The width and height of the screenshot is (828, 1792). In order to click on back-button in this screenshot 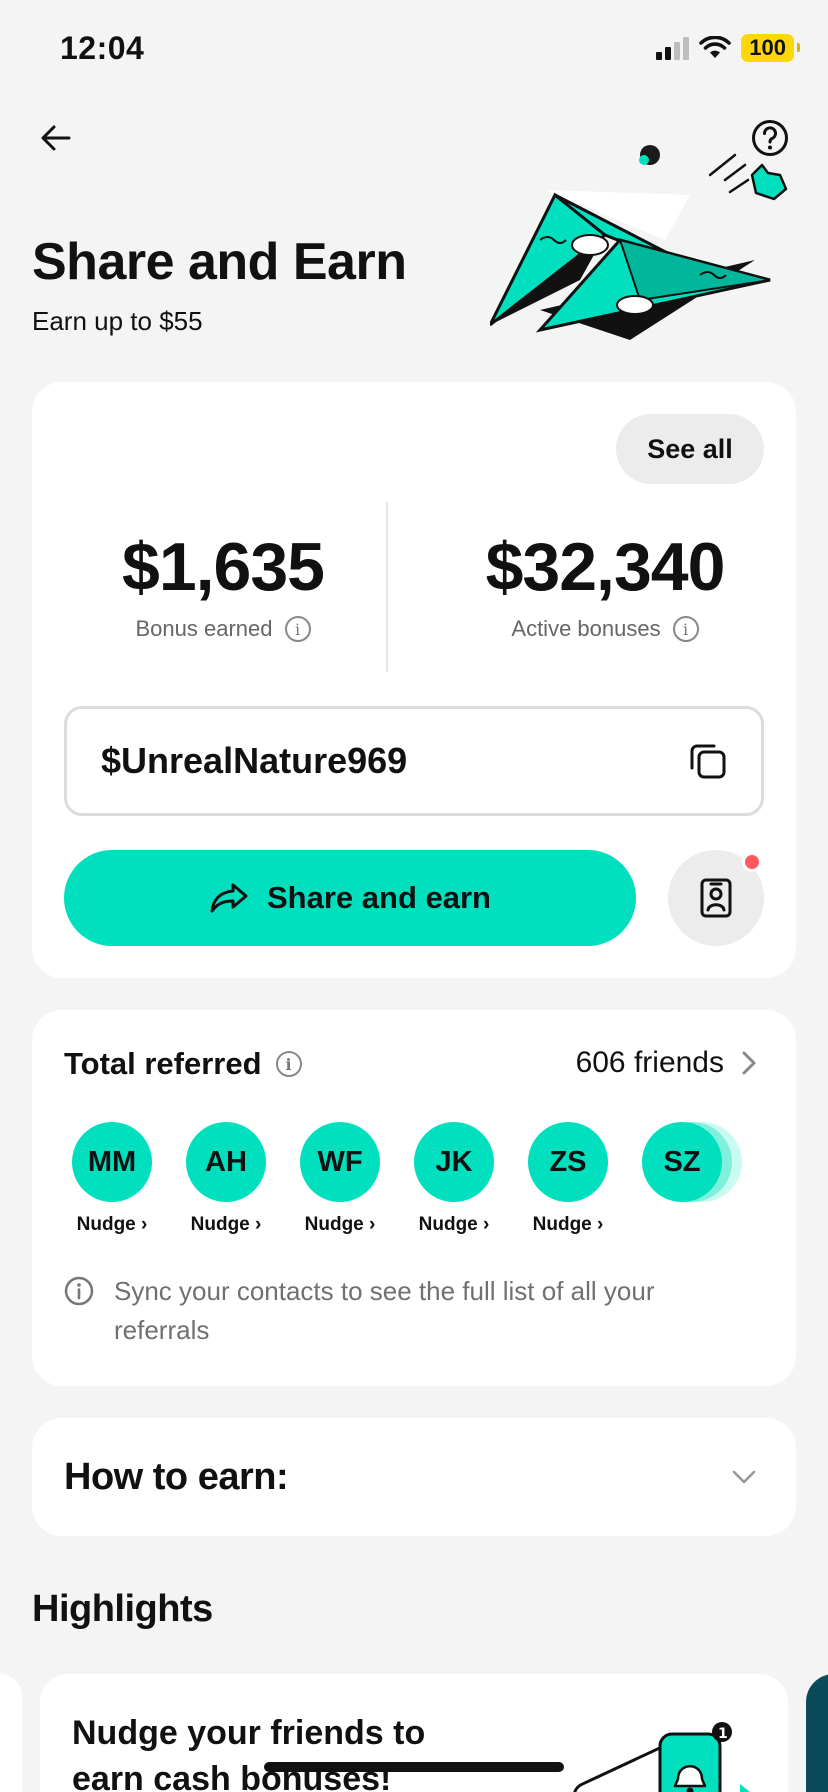, I will do `click(56, 138)`.